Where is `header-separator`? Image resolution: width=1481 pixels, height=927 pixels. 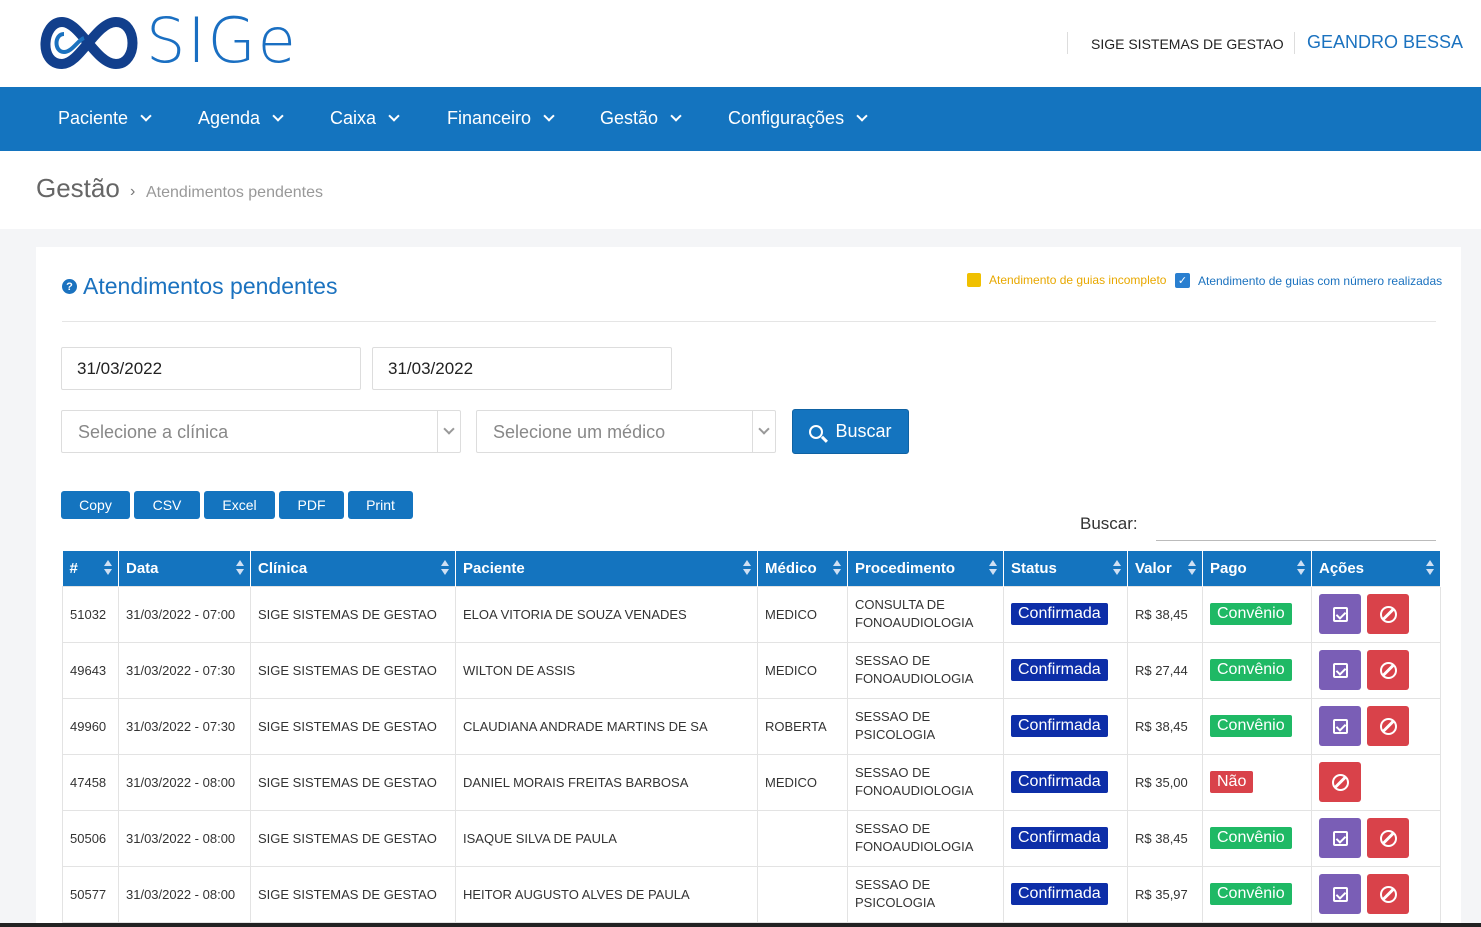 header-separator is located at coordinates (1067, 43).